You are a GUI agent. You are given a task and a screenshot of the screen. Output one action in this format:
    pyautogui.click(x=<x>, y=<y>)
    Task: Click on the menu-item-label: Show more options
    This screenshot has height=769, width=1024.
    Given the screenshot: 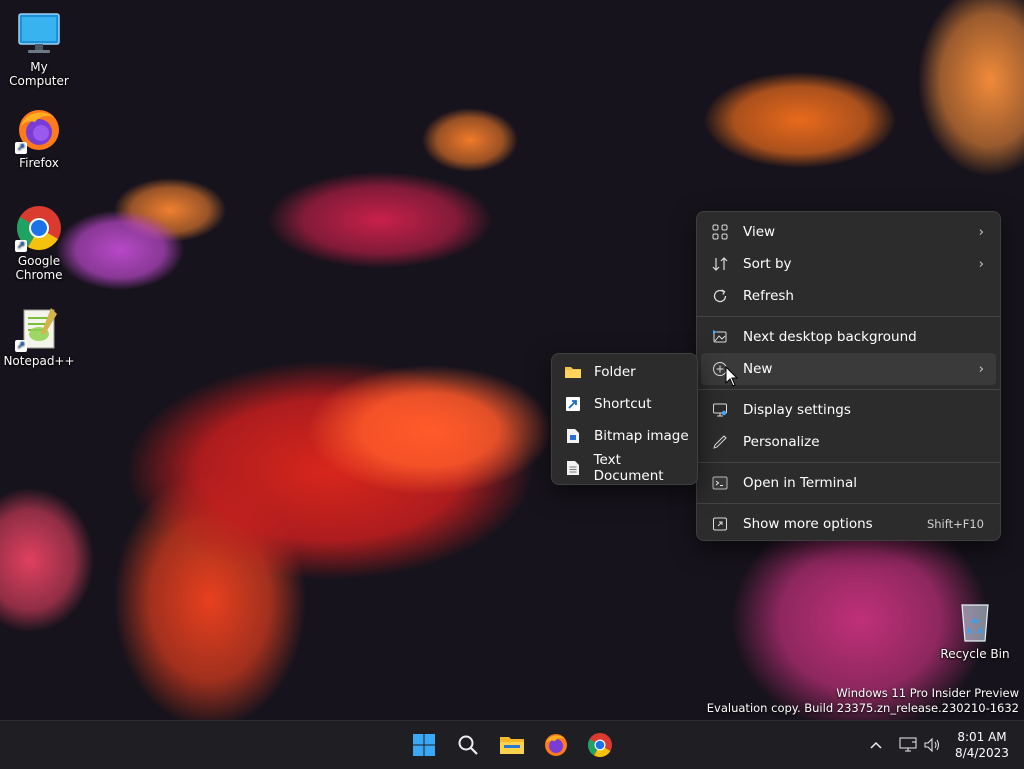 What is the action you would take?
    pyautogui.click(x=808, y=524)
    